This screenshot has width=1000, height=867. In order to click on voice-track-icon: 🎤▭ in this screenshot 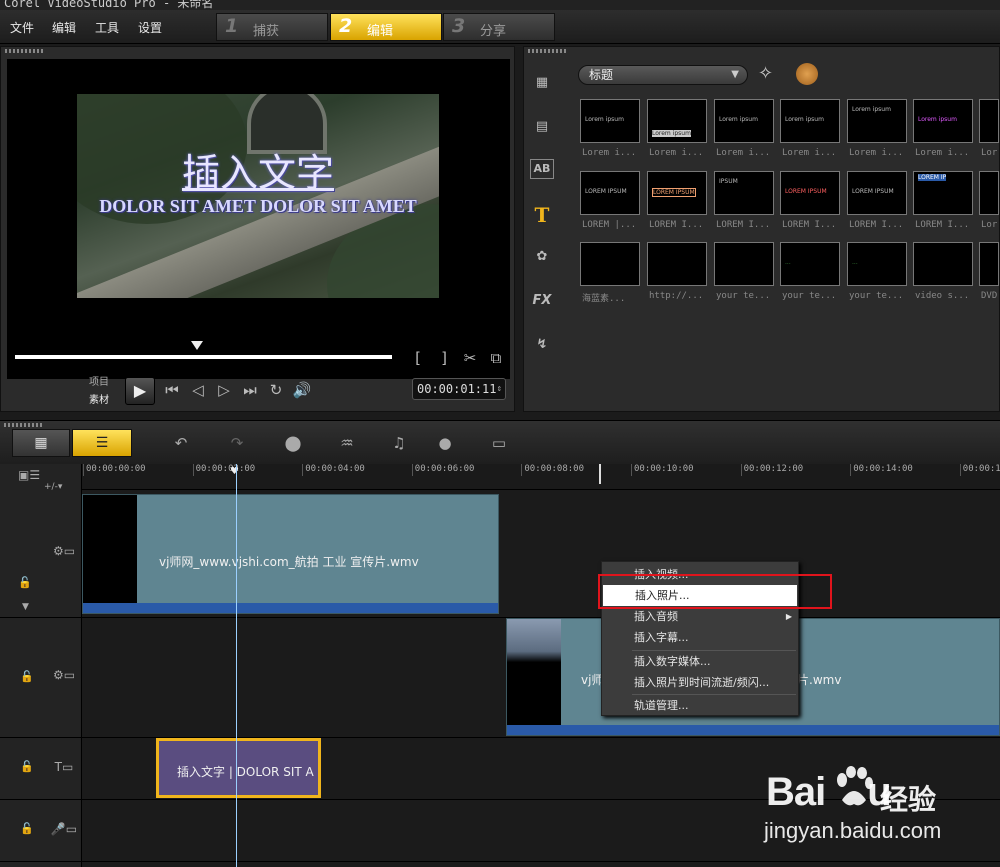, I will do `click(64, 829)`.